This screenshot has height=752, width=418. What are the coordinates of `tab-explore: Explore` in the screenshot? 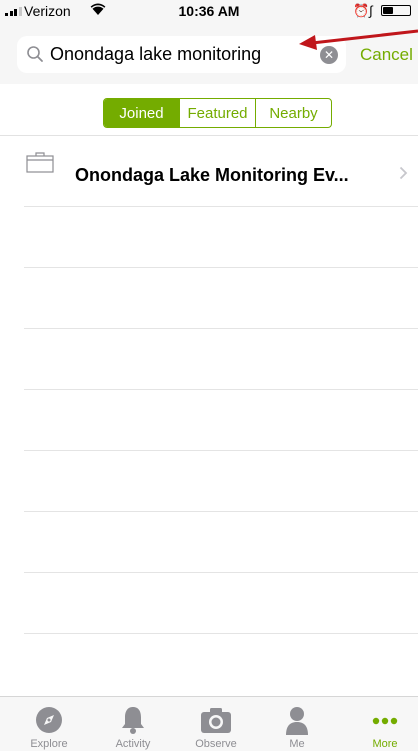 It's located at (49, 724).